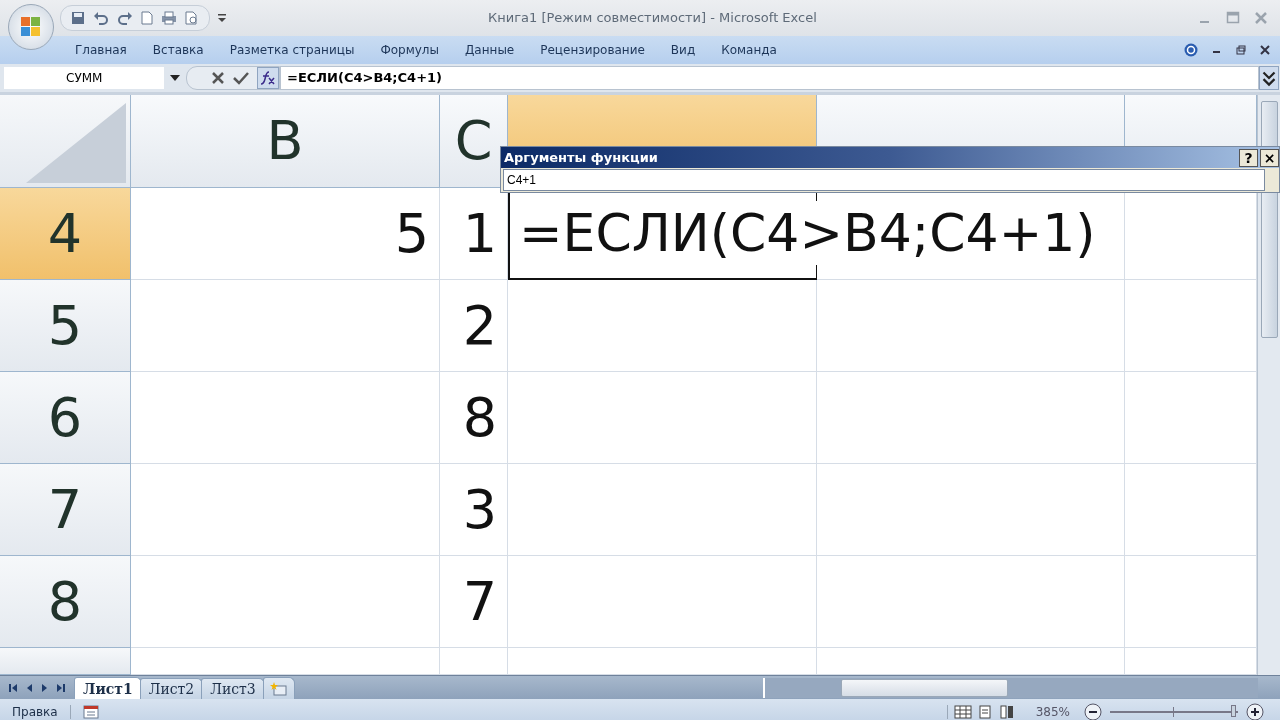 This screenshot has height=720, width=1280. Describe the element at coordinates (84, 78) in the screenshot. I see `name-box: СУММ` at that location.